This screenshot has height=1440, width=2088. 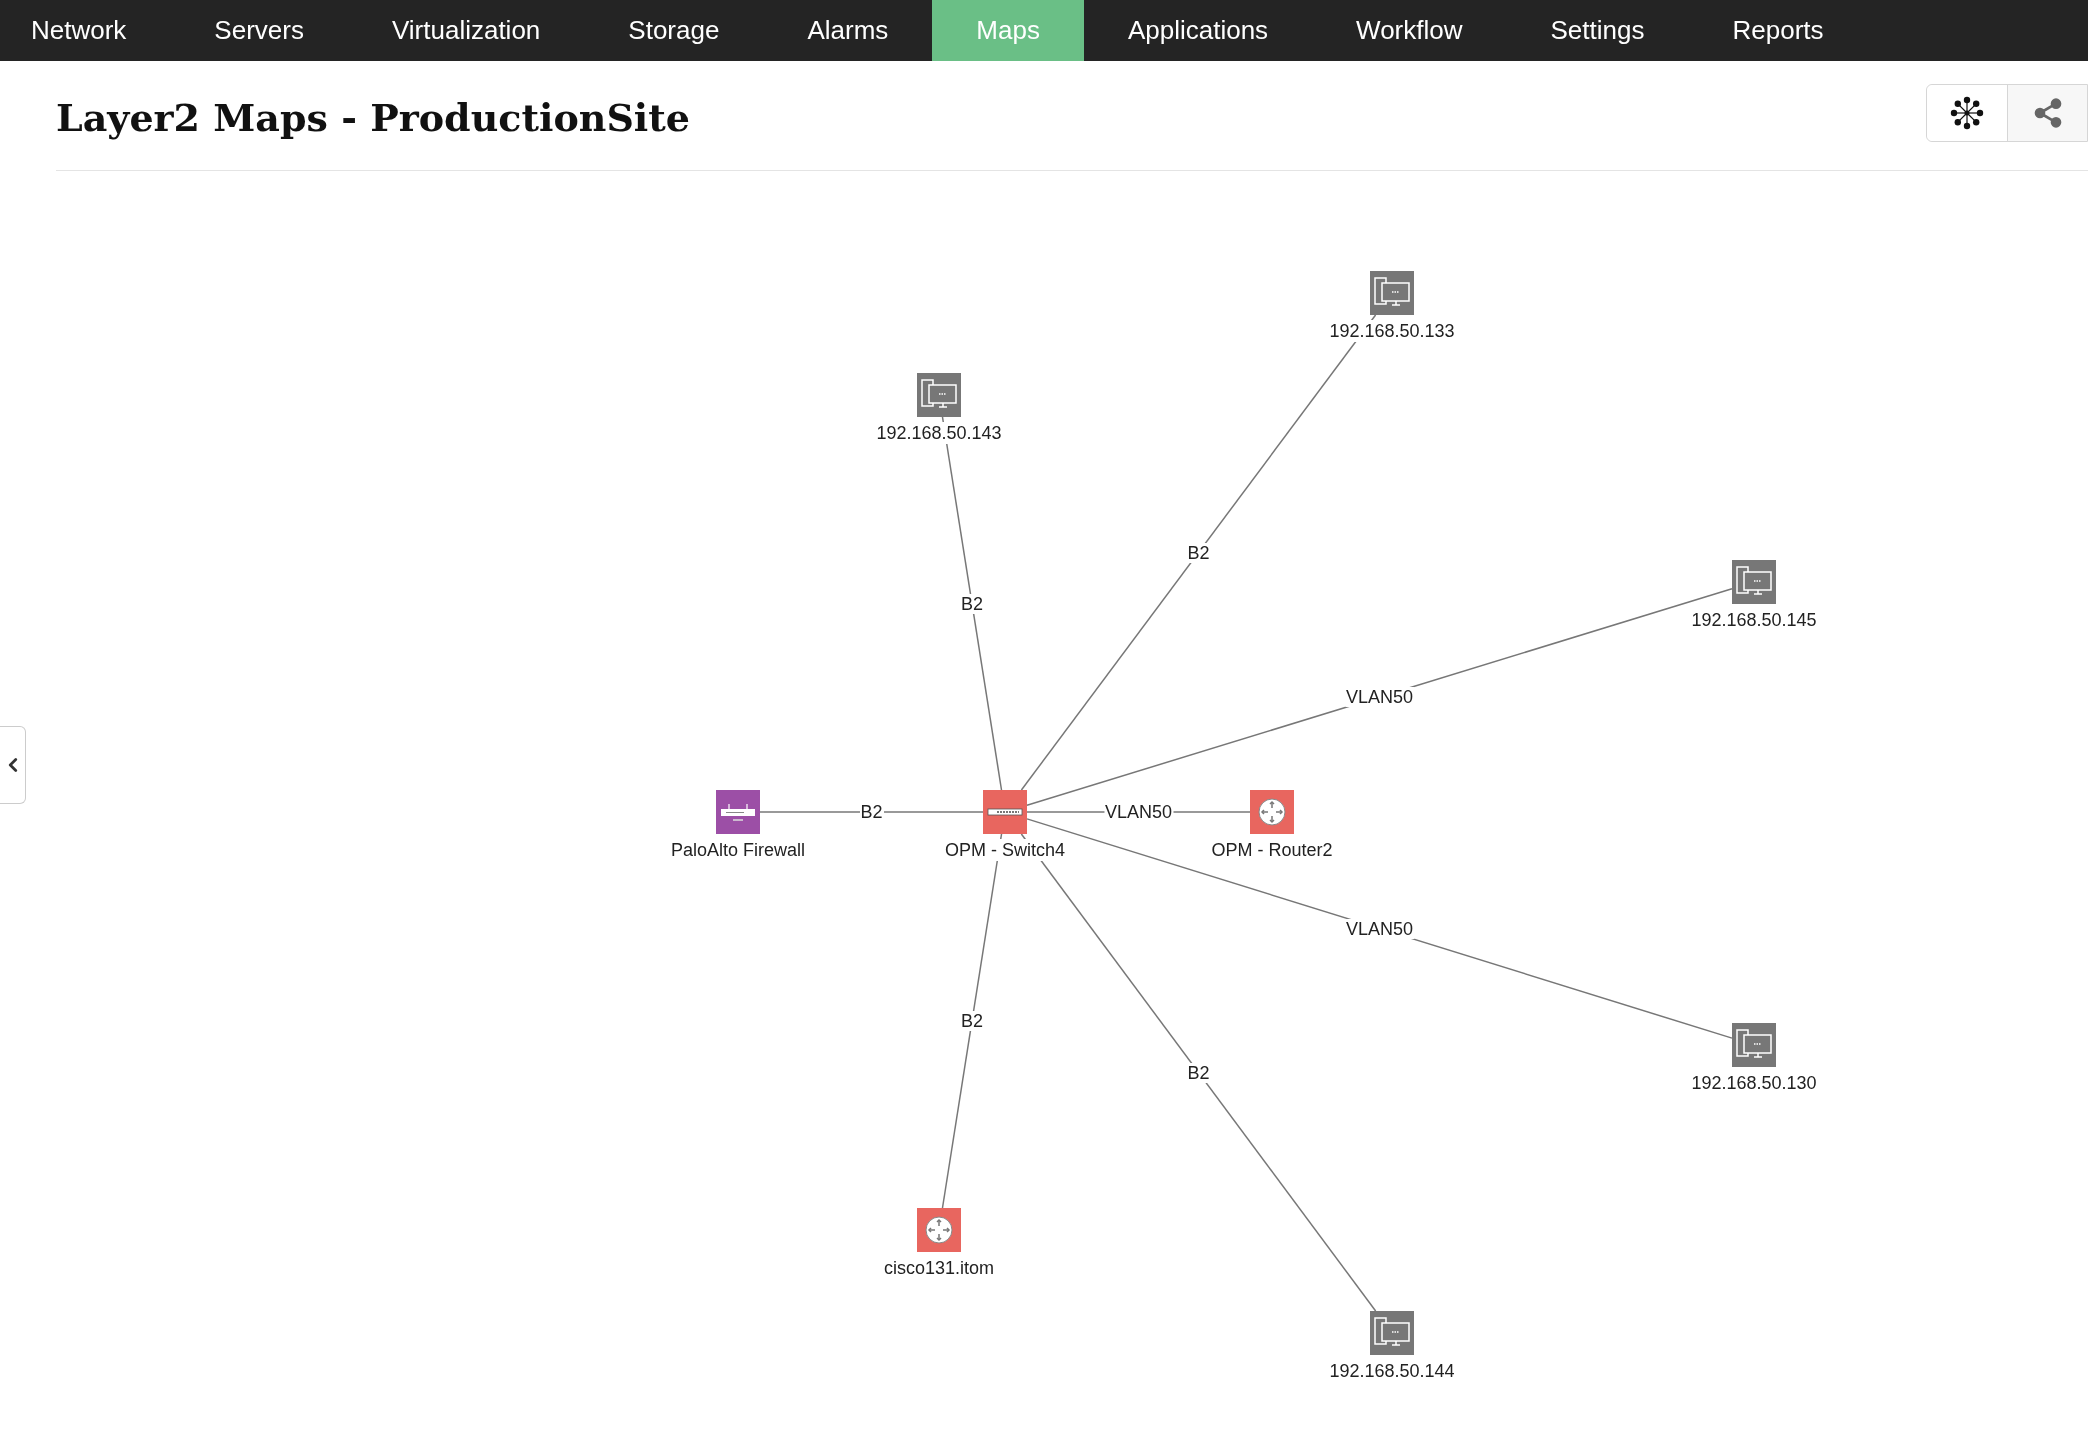 What do you see at coordinates (1005, 812) in the screenshot?
I see `switch-icon` at bounding box center [1005, 812].